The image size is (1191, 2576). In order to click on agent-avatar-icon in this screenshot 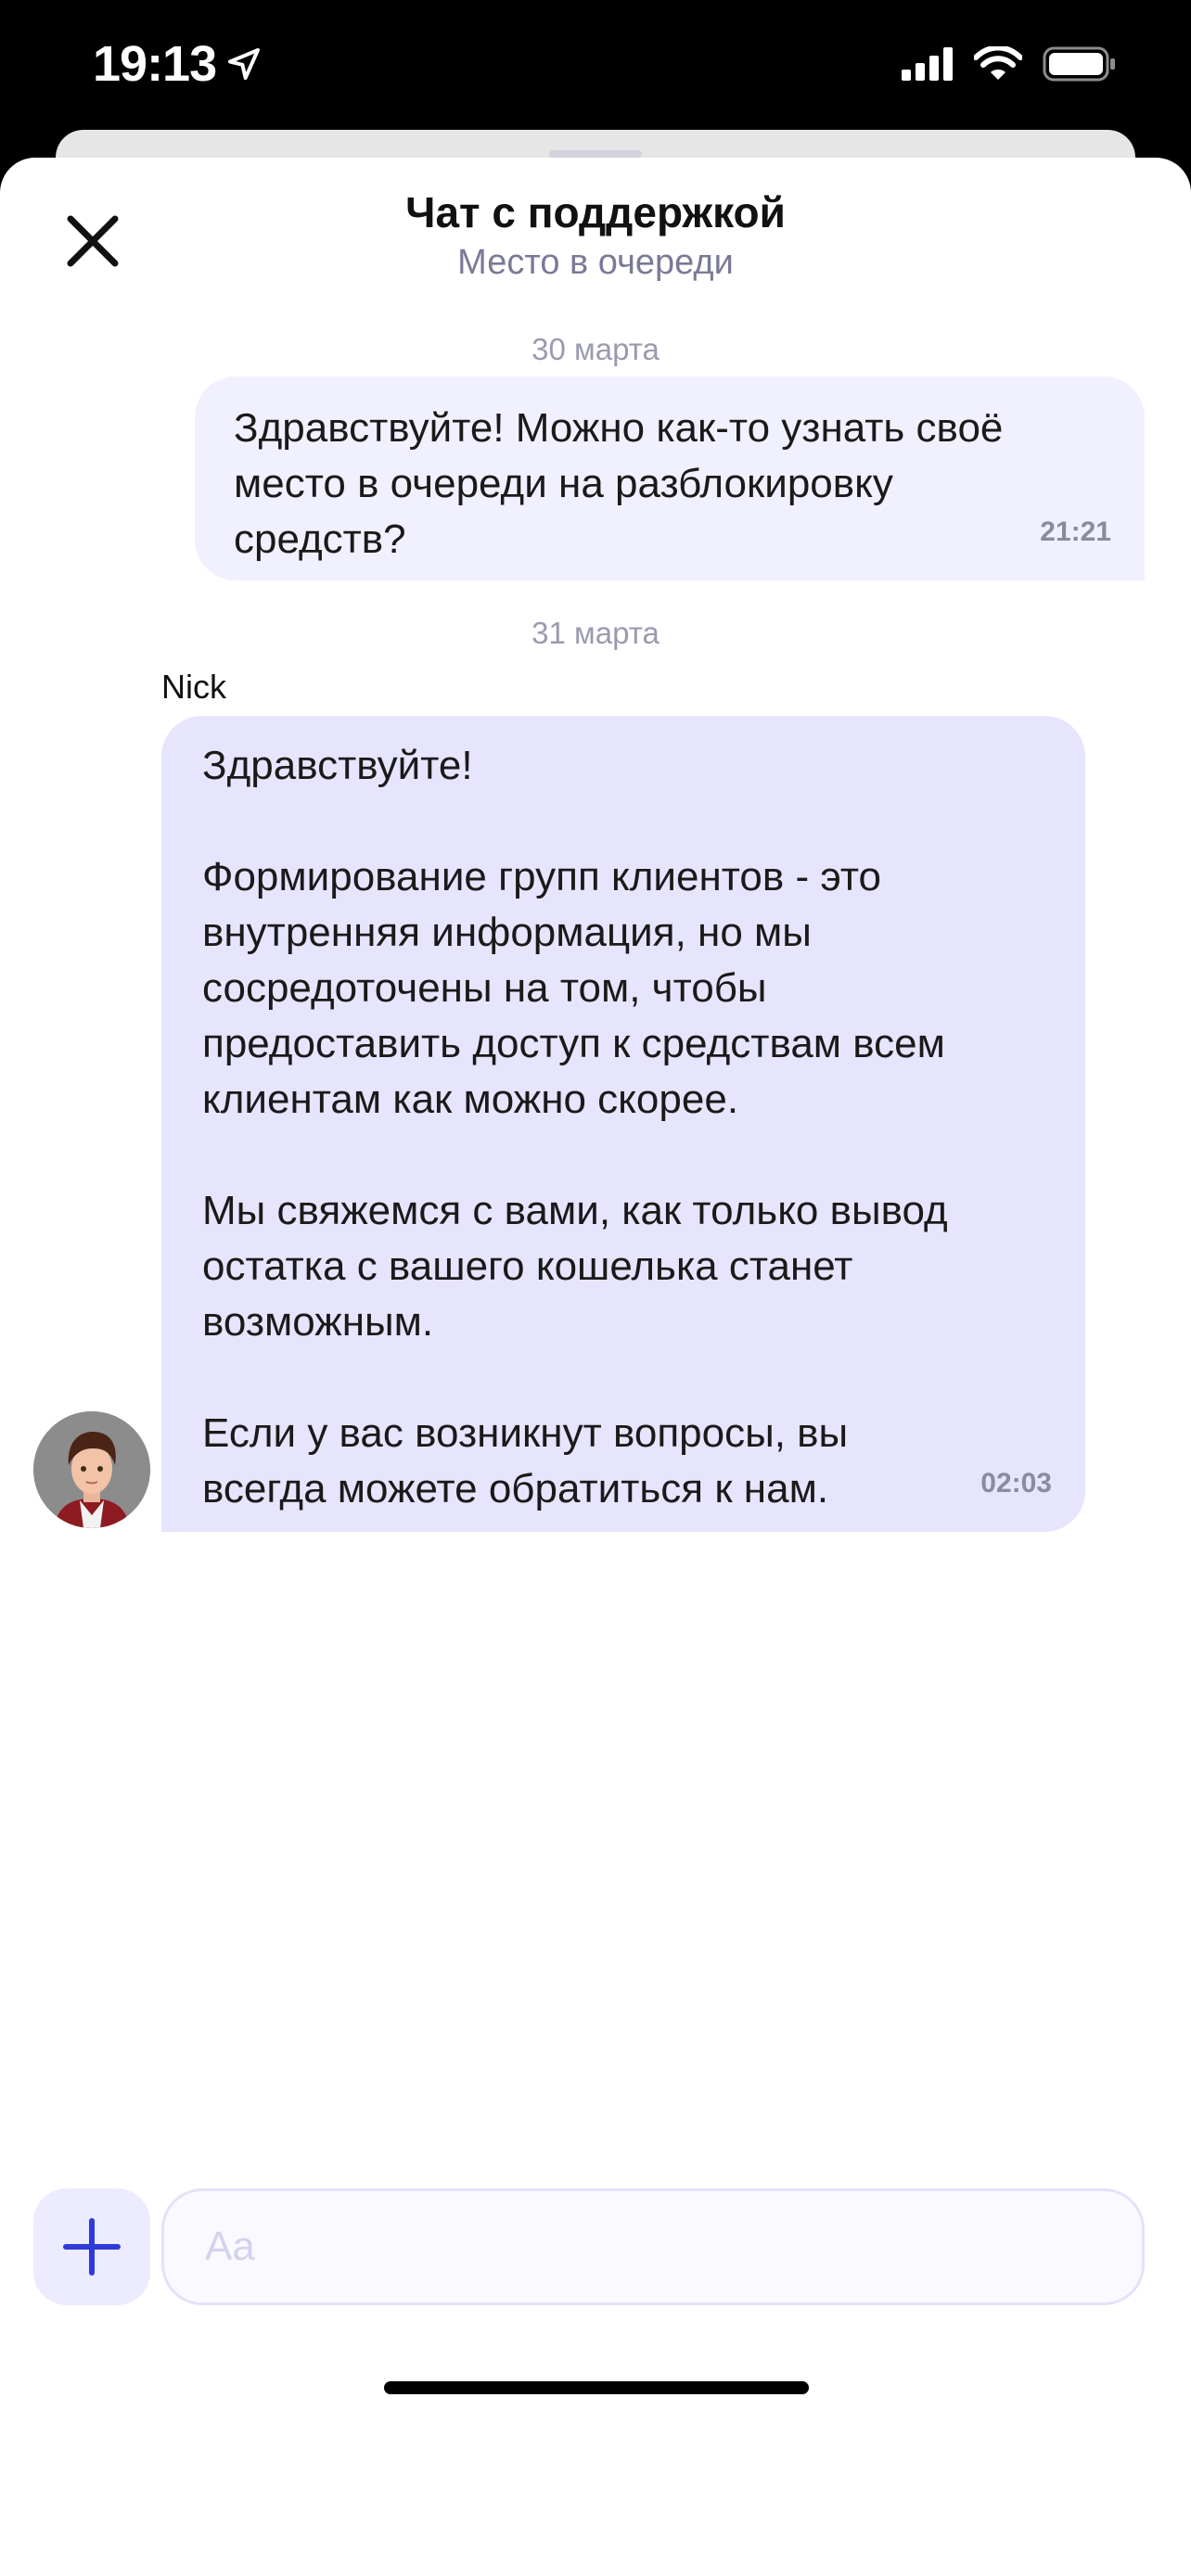, I will do `click(92, 1470)`.